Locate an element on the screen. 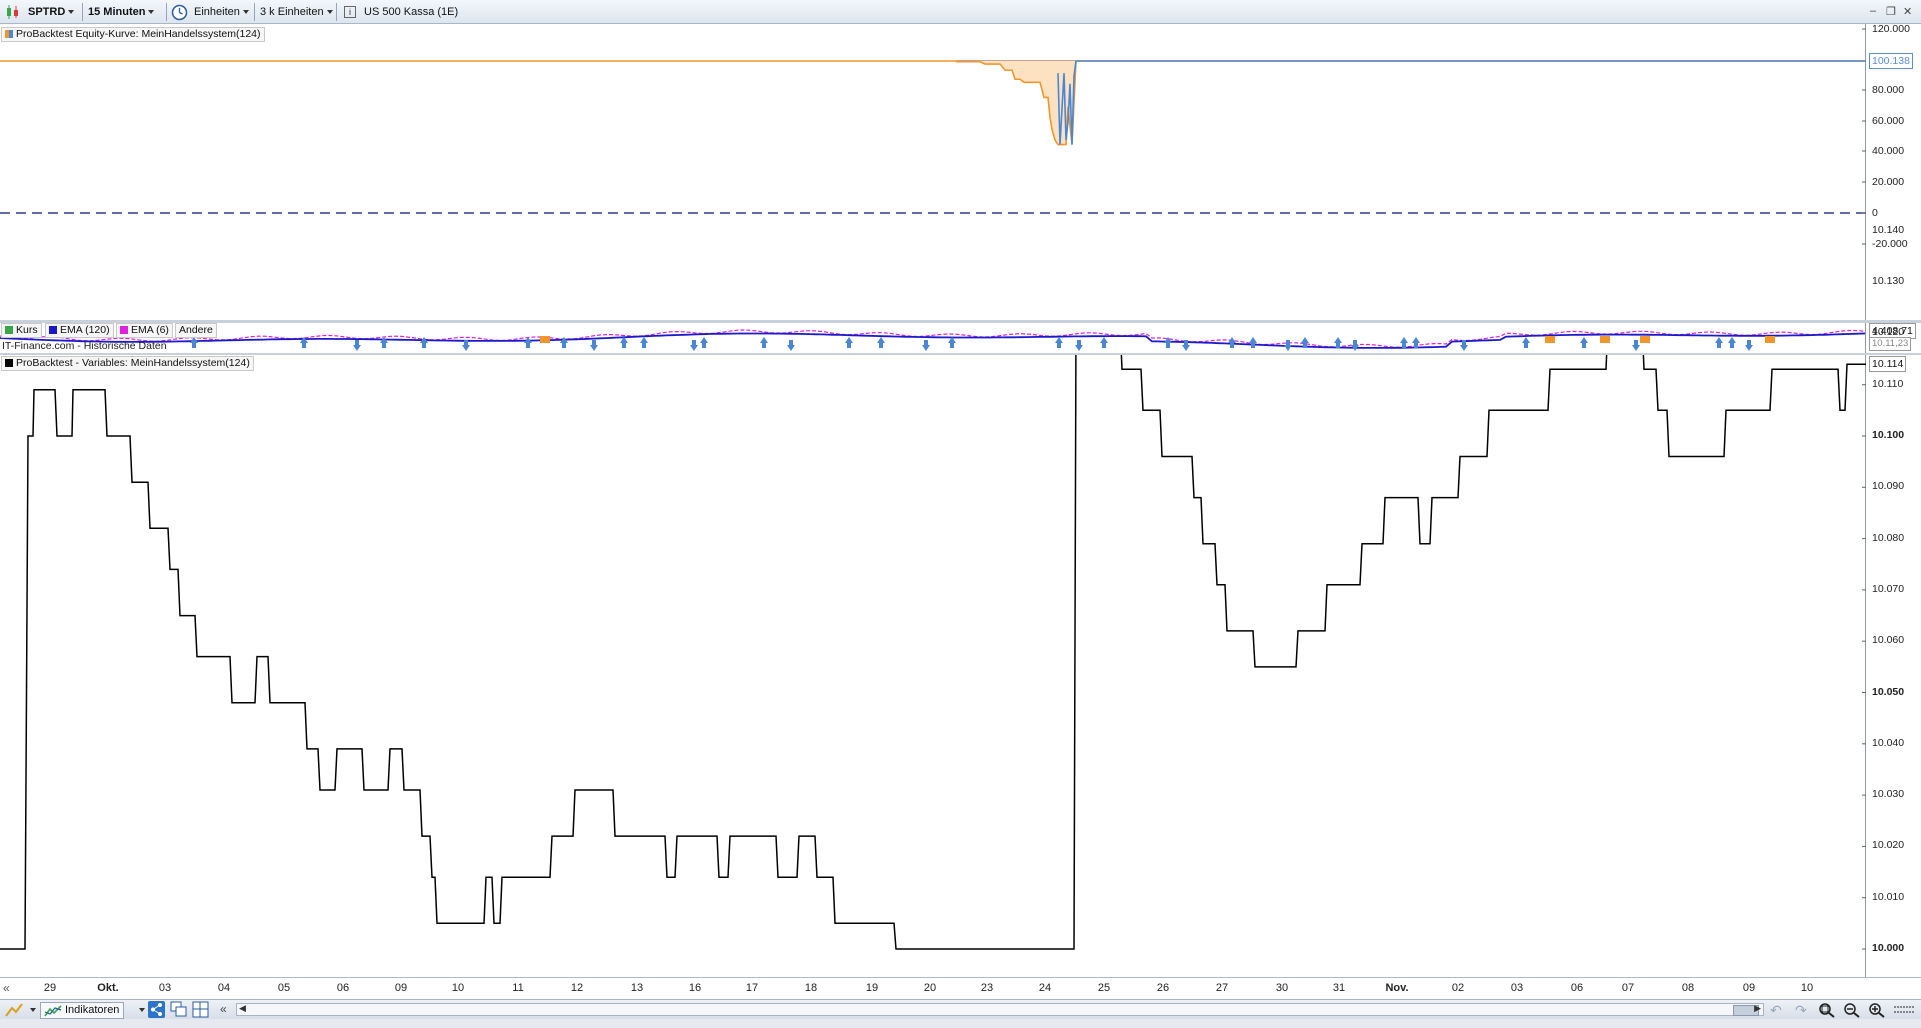 The width and height of the screenshot is (1921, 1028). x-axis-label: 19 is located at coordinates (872, 988).